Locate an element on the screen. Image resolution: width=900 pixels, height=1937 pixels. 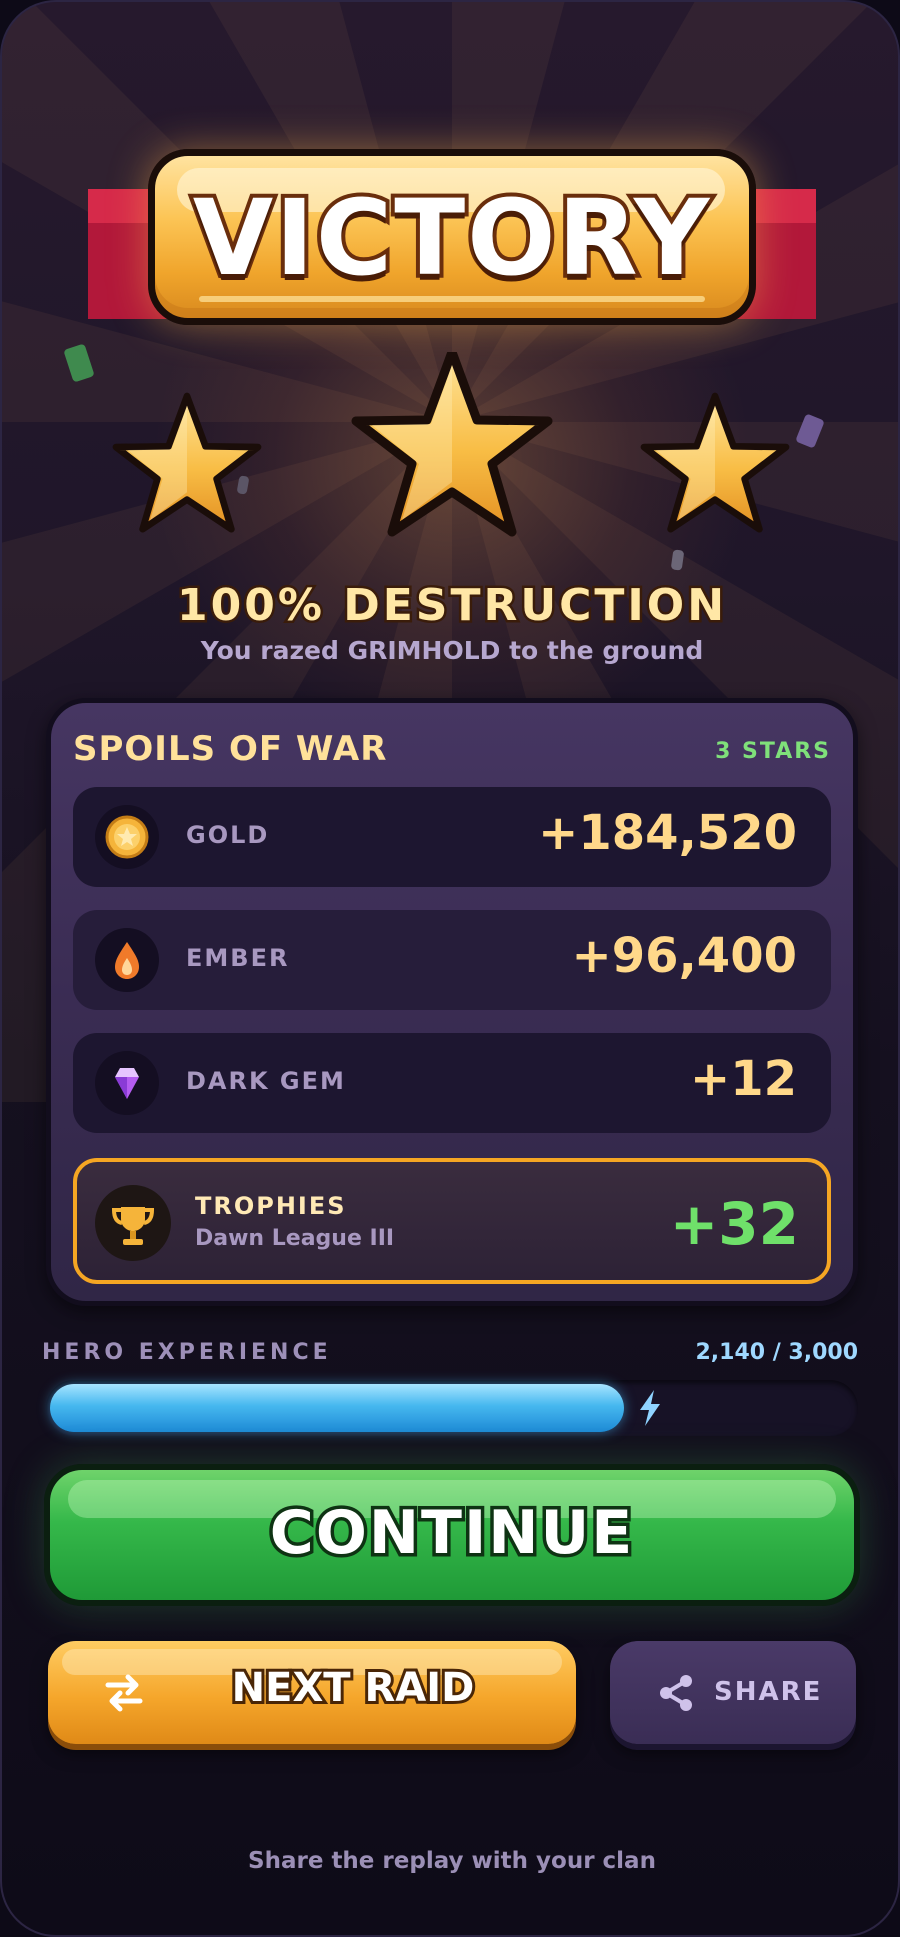
destruction-subtitle: You razed GRIMHOLD to the ground is located at coordinates (452, 650).